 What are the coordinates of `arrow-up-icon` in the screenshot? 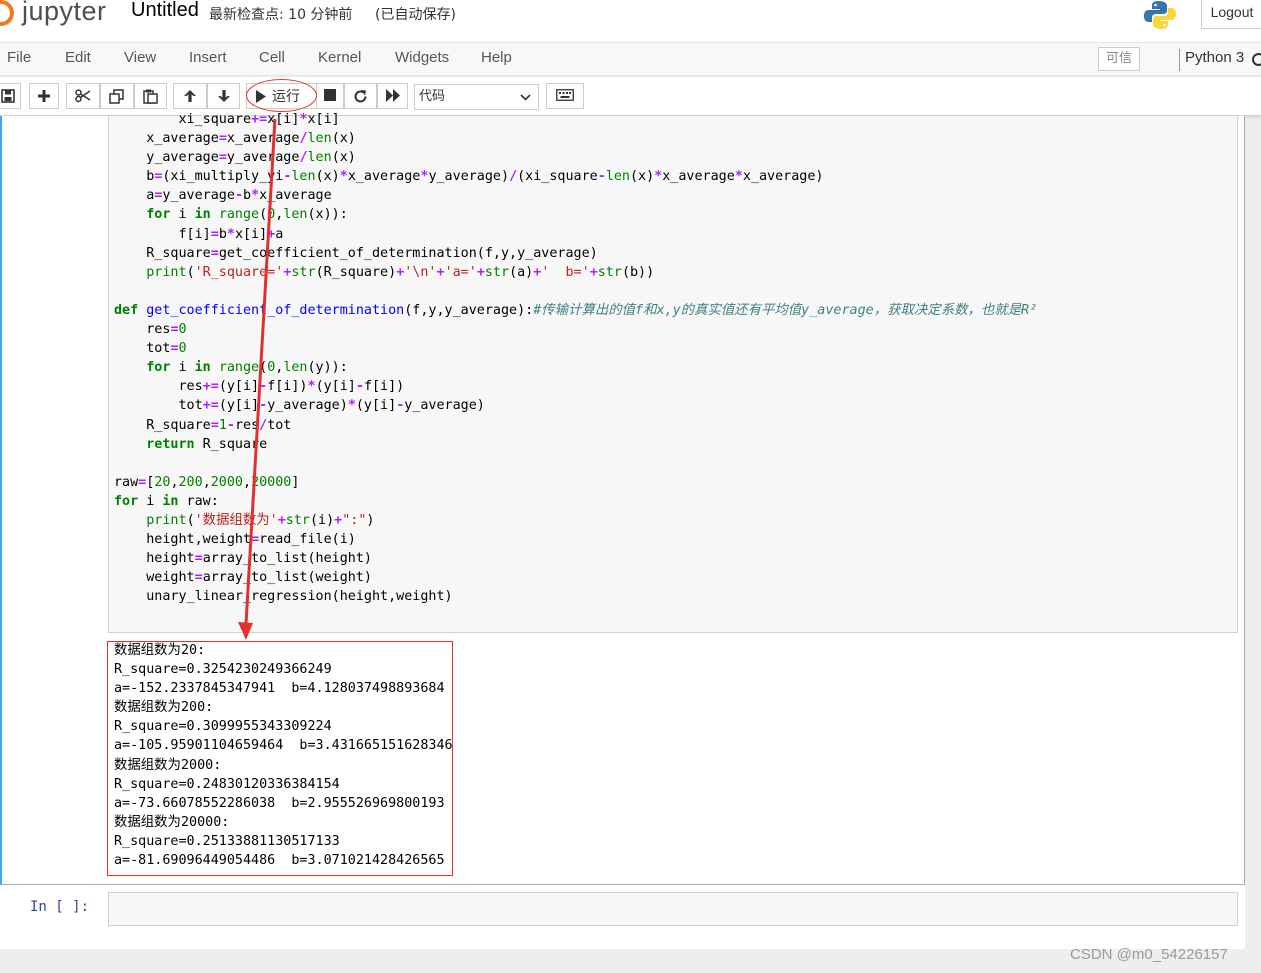 It's located at (190, 96).